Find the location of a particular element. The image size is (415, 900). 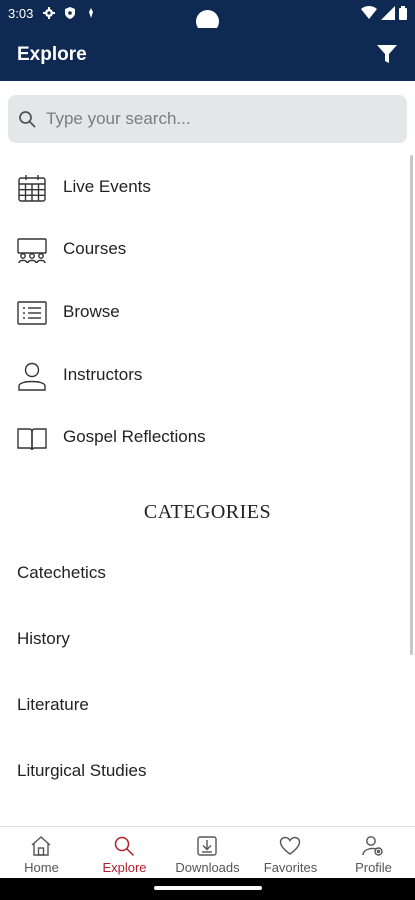

menu-label: Courses is located at coordinates (95, 248).